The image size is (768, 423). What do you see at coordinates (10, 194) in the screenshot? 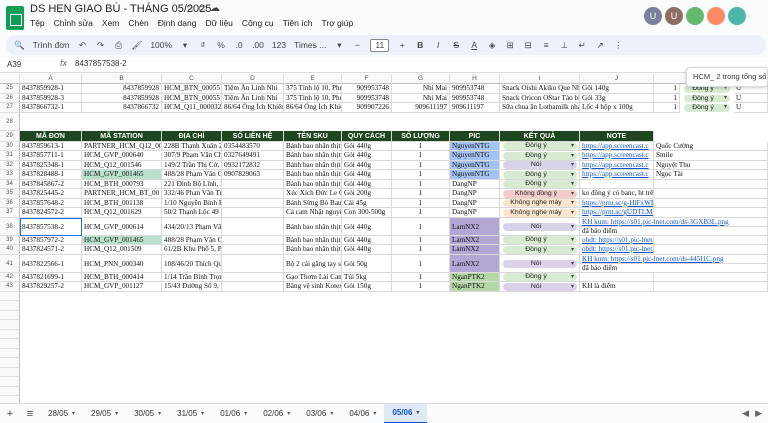
I see `row-header: 35` at bounding box center [10, 194].